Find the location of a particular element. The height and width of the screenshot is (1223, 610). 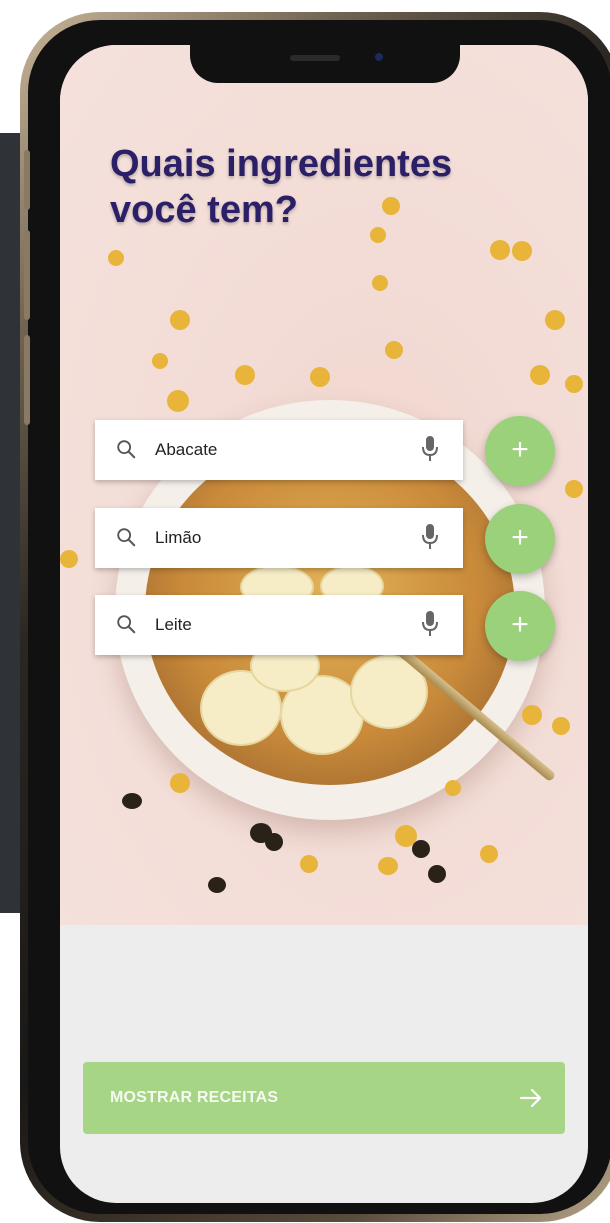

ingredient-row: Abacate + is located at coordinates (327, 451).